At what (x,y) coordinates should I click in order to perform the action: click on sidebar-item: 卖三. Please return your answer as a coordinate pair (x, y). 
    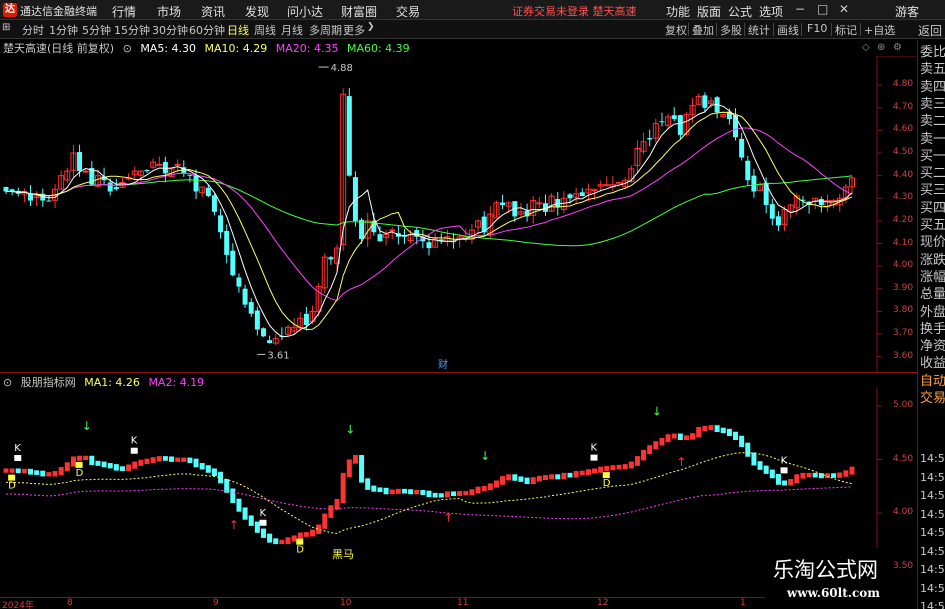
    Looking at the image, I should click on (932, 104).